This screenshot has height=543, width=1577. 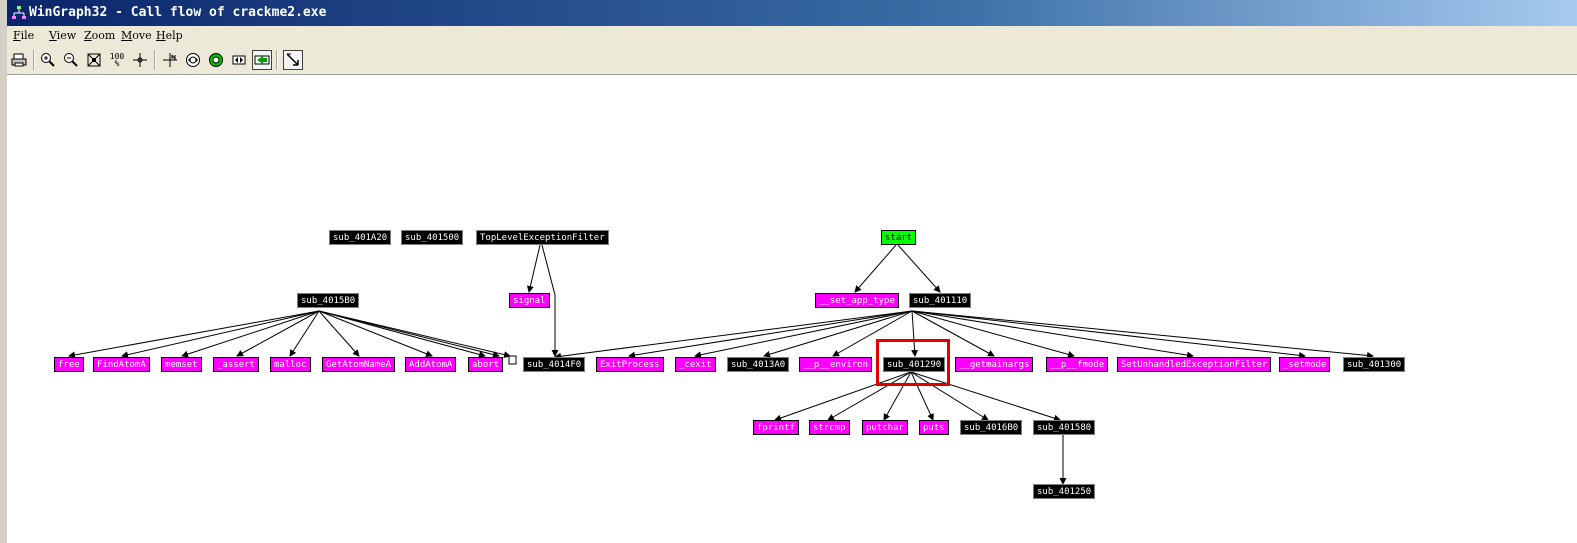 I want to click on node-FindAtomA: FindAtomA, so click(x=121, y=364).